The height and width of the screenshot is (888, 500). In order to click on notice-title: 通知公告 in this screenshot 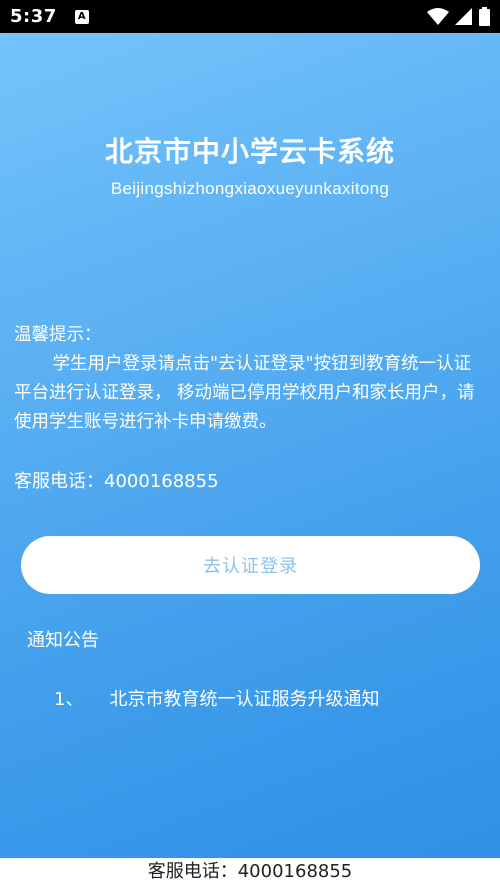, I will do `click(63, 640)`.